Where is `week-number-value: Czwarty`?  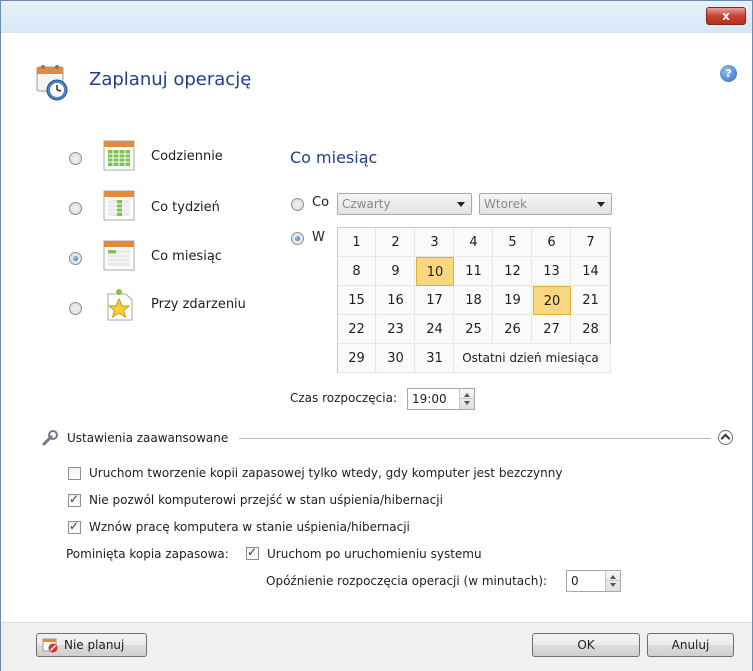
week-number-value: Czwarty is located at coordinates (366, 204).